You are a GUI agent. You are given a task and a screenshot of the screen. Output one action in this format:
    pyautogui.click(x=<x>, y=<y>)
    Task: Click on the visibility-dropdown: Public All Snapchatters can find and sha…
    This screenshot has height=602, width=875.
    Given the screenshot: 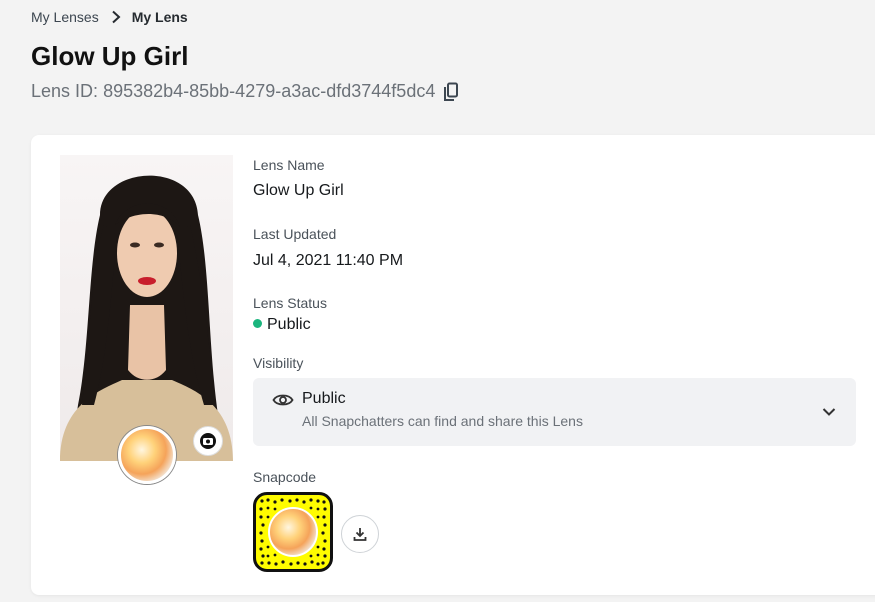 What is the action you would take?
    pyautogui.click(x=554, y=412)
    